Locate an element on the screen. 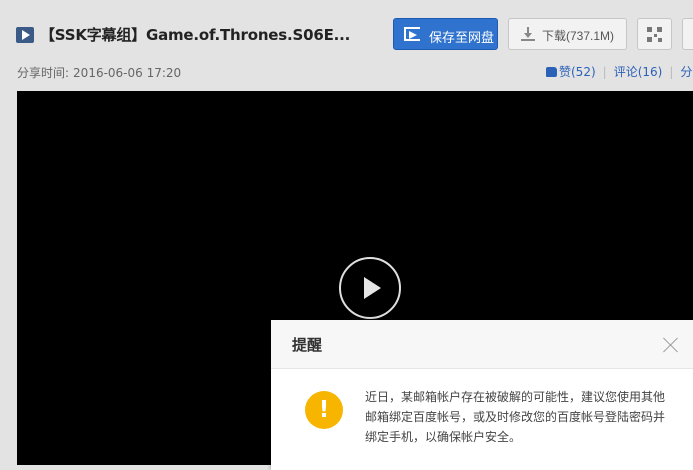 The height and width of the screenshot is (470, 693). qr-code-button is located at coordinates (654, 34).